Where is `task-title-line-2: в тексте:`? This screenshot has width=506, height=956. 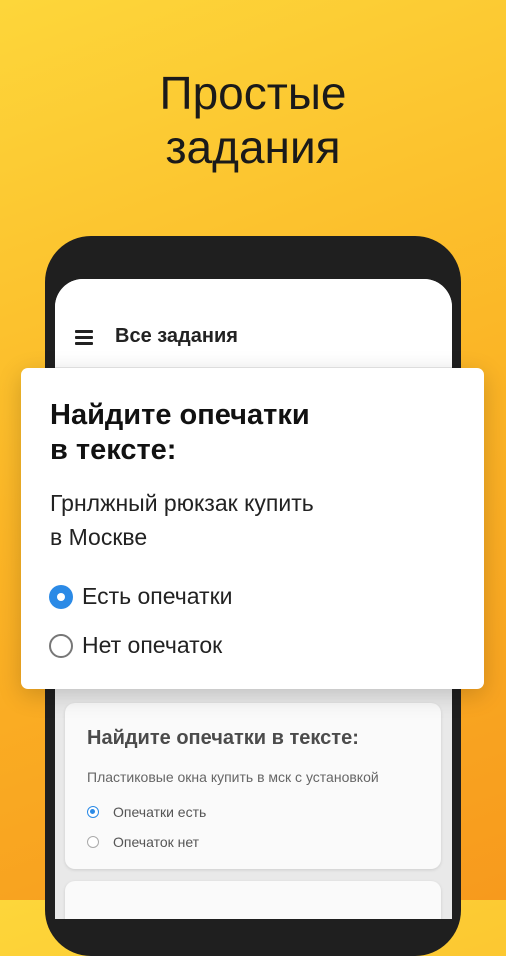 task-title-line-2: в тексте: is located at coordinates (113, 450).